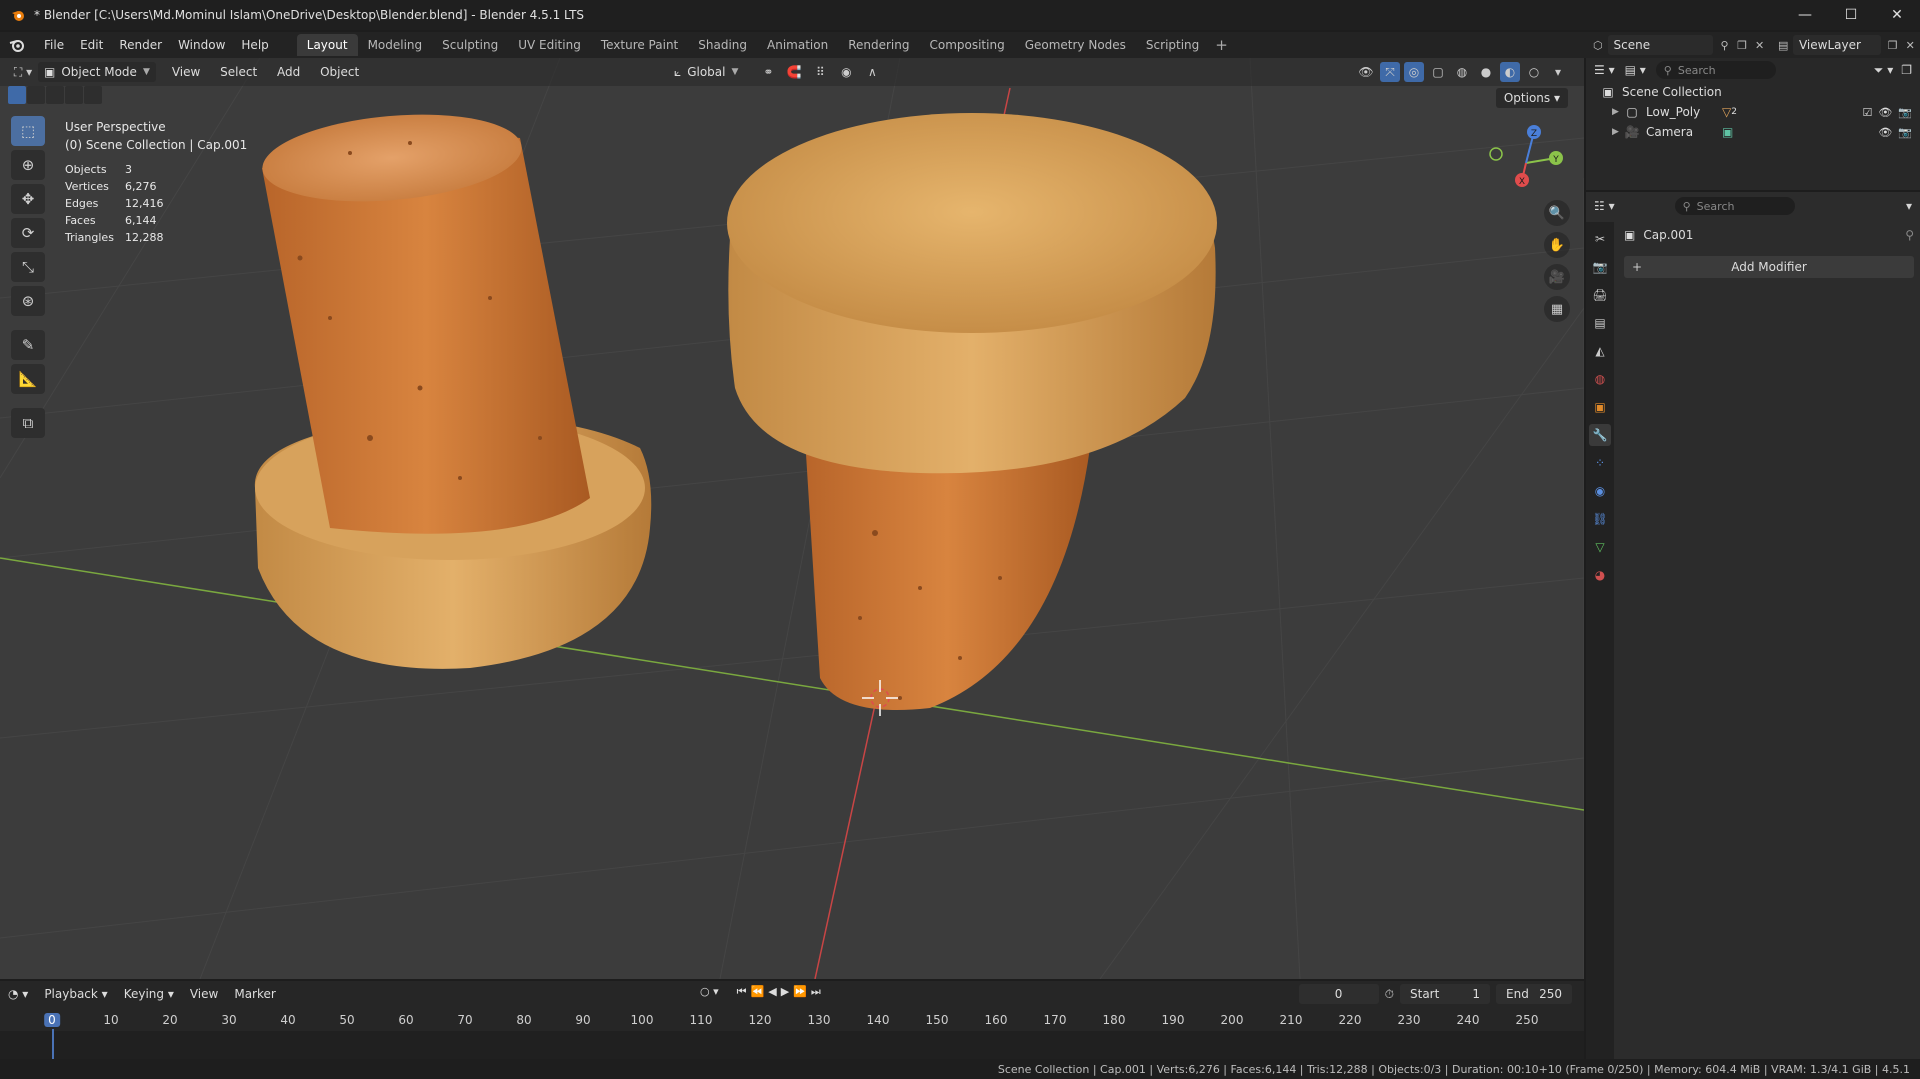 The width and height of the screenshot is (1920, 1079). Describe the element at coordinates (1557, 277) in the screenshot. I see `camera-view-icon: 🎥` at that location.